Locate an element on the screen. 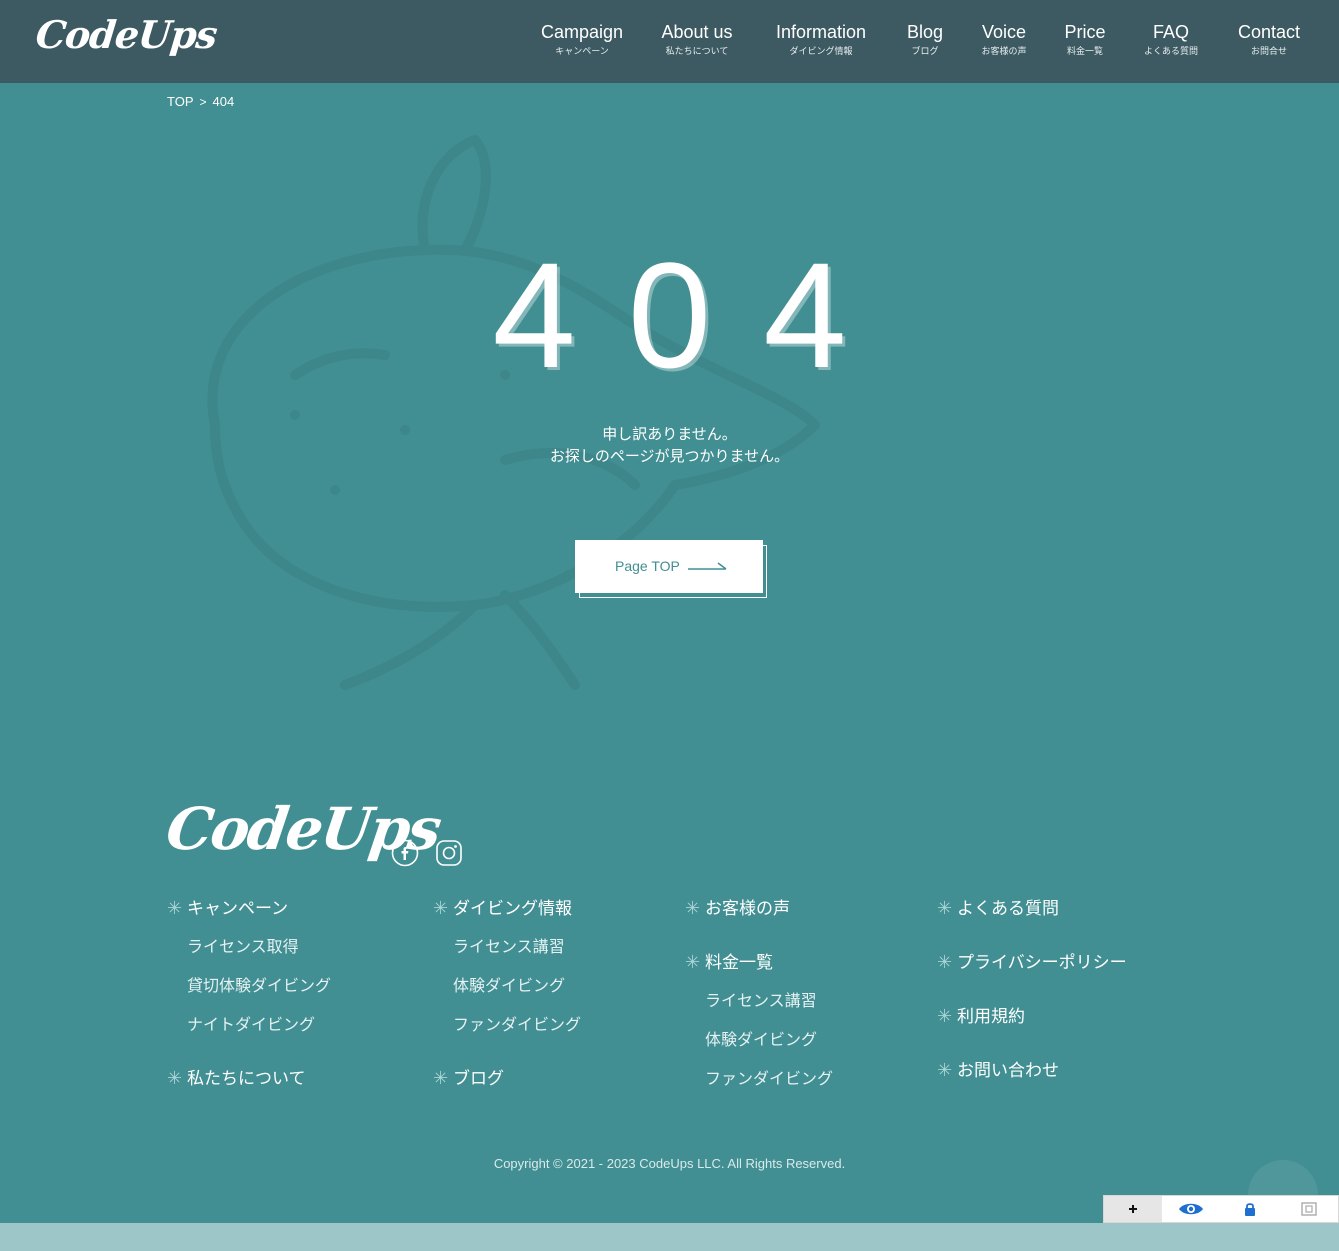  footer-link-night: ナイトダイビング is located at coordinates (251, 1023).